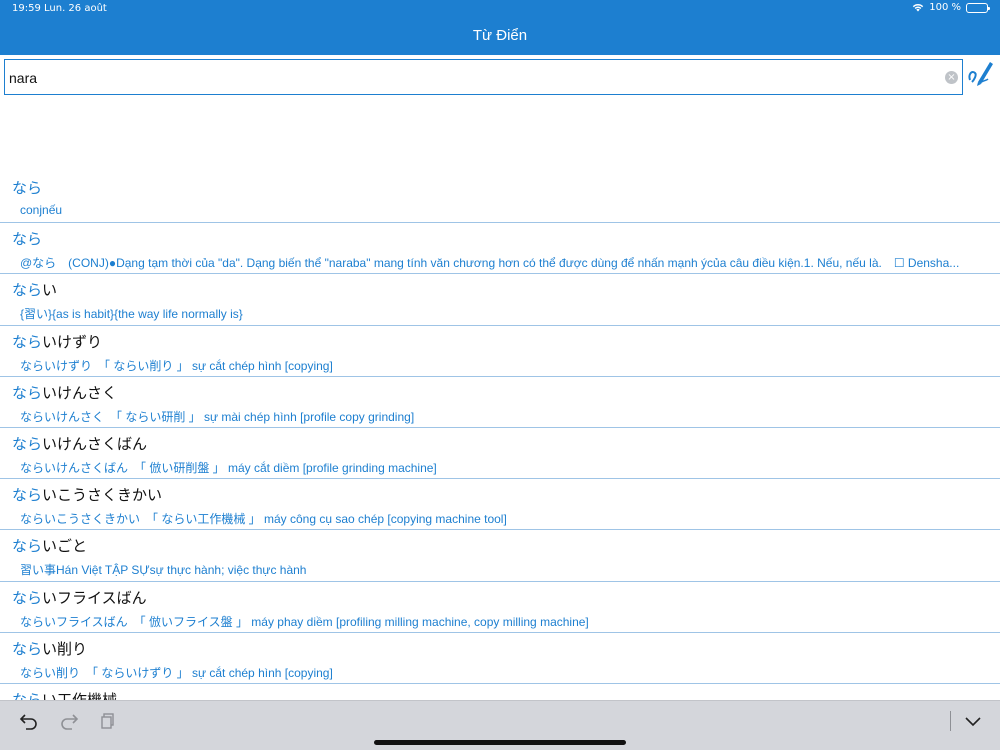  I want to click on result-word: ならいけんさくばん, so click(80, 443).